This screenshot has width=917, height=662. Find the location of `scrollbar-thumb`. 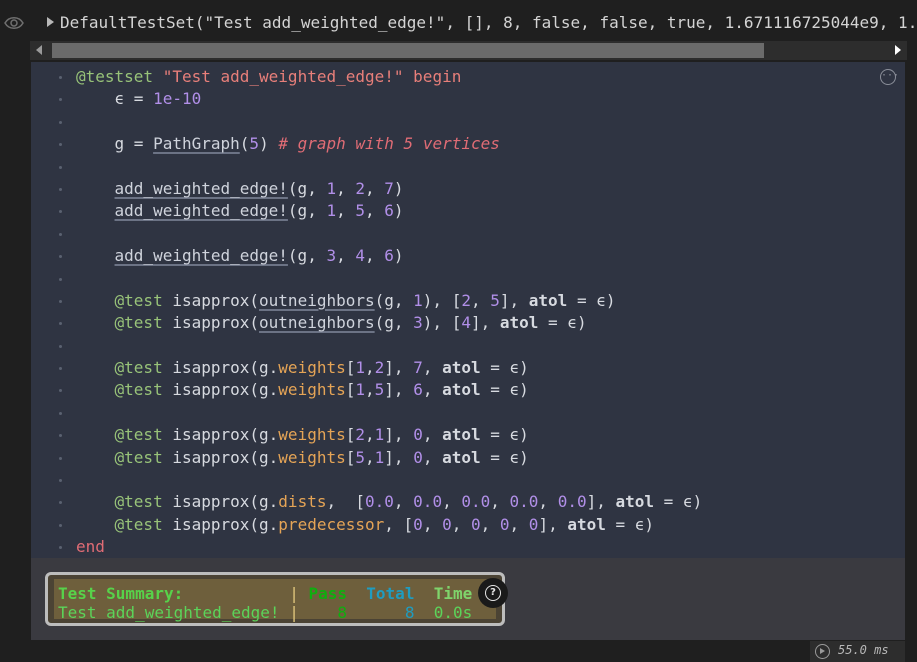

scrollbar-thumb is located at coordinates (408, 50).